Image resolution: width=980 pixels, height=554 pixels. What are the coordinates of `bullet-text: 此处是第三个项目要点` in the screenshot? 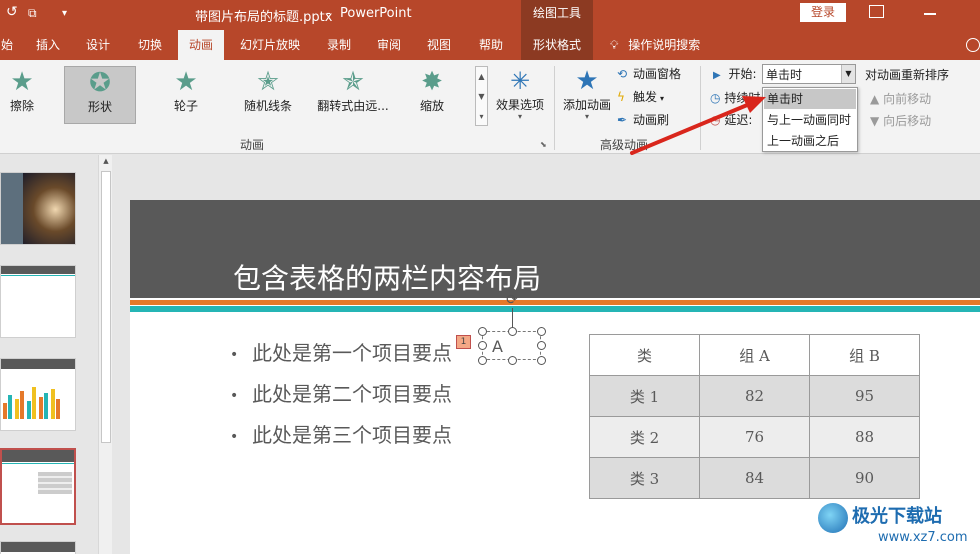 It's located at (352, 435).